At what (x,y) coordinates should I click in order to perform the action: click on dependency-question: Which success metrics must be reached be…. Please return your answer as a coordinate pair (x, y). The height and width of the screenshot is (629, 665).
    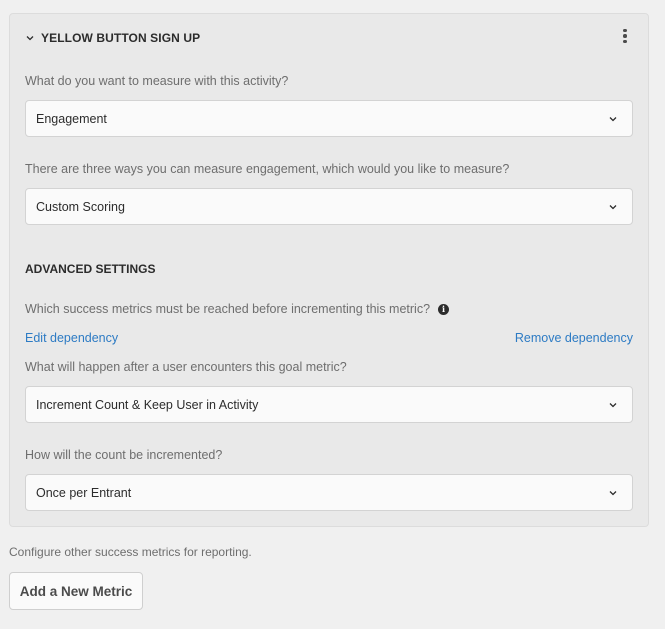
    Looking at the image, I should click on (237, 309).